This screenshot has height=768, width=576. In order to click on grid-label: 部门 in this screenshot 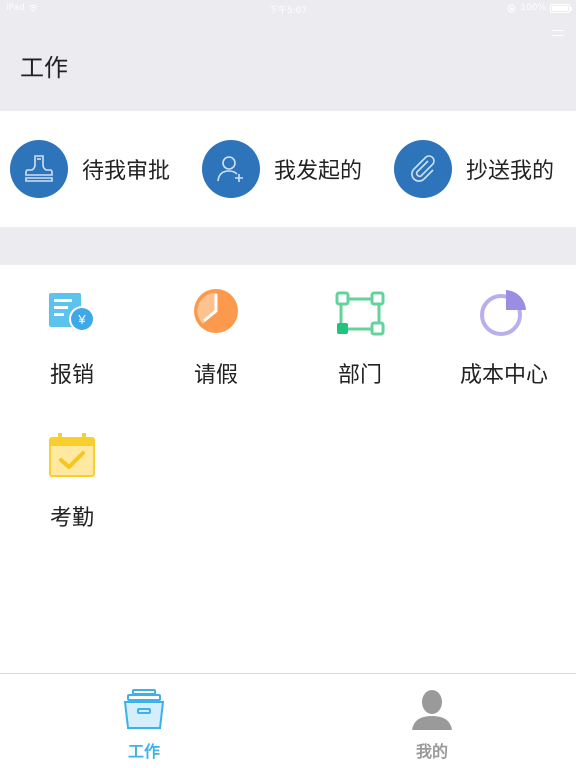, I will do `click(359, 375)`.